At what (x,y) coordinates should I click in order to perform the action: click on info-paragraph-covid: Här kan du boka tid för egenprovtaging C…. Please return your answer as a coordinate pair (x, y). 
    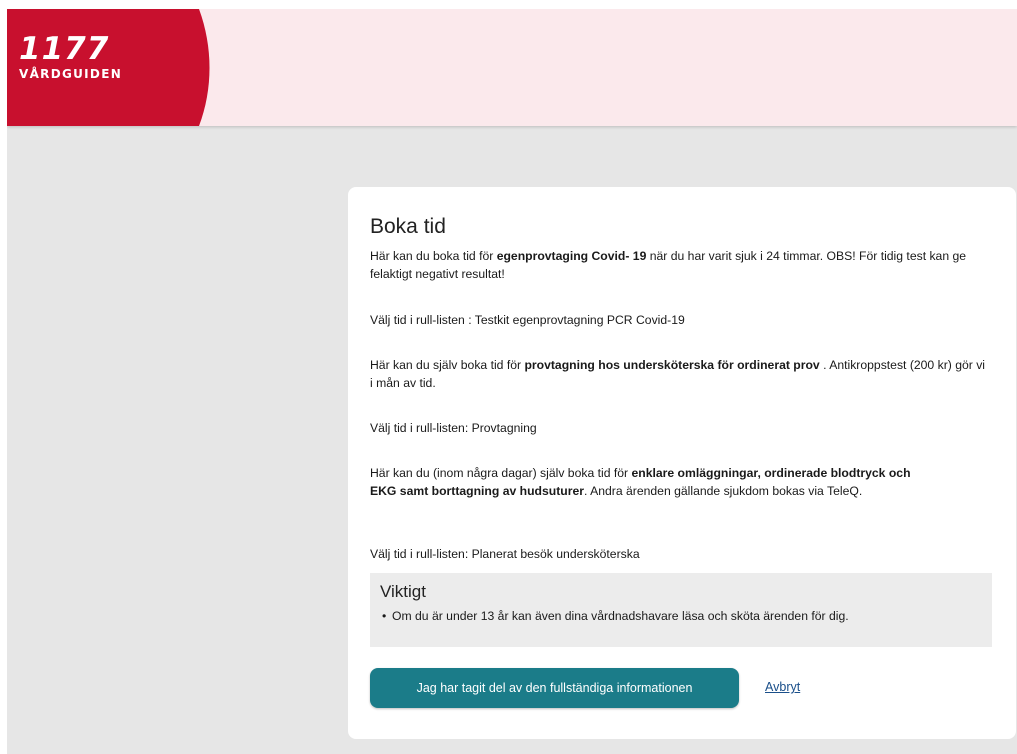
    Looking at the image, I should click on (680, 265).